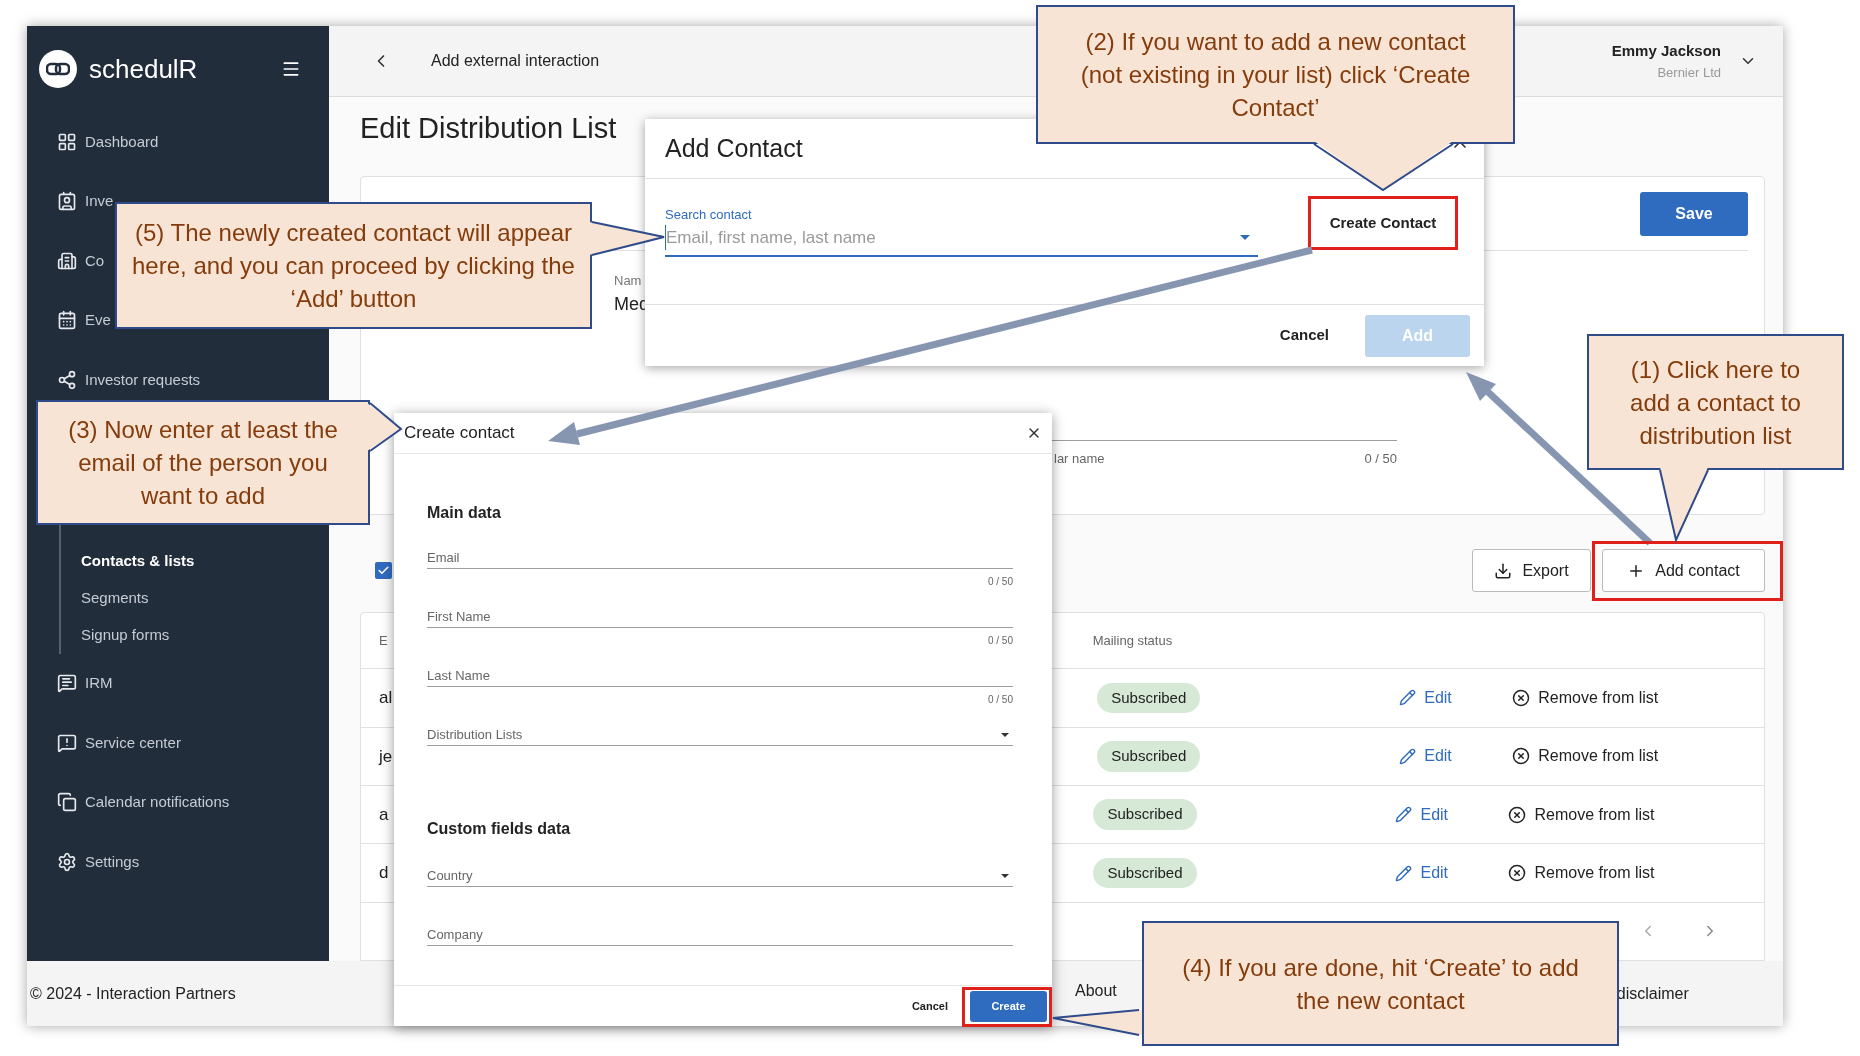  What do you see at coordinates (125, 635) in the screenshot?
I see `sidebar-subitem: Signup forms` at bounding box center [125, 635].